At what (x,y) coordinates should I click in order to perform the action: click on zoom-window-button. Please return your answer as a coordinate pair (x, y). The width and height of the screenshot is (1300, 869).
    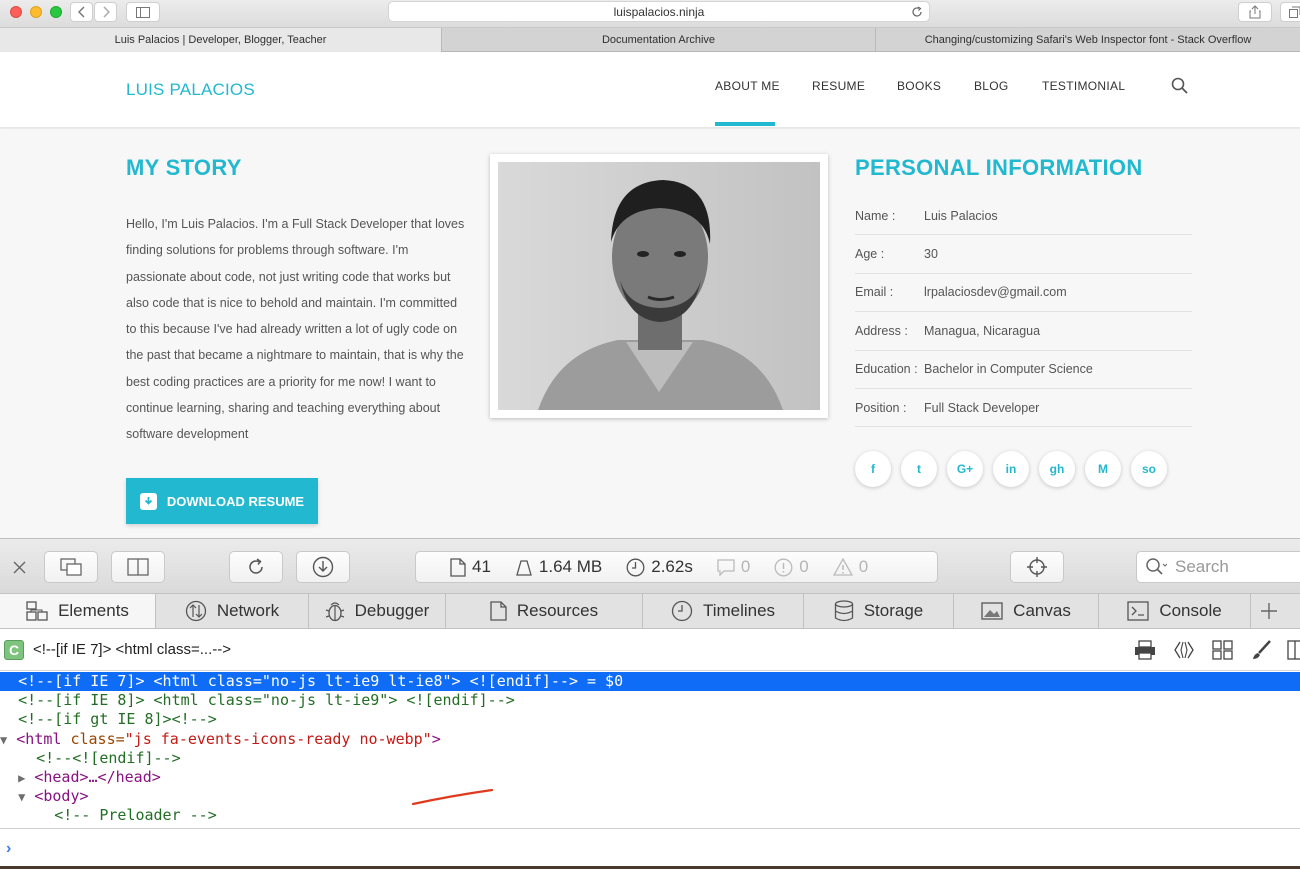
    Looking at the image, I should click on (56, 12).